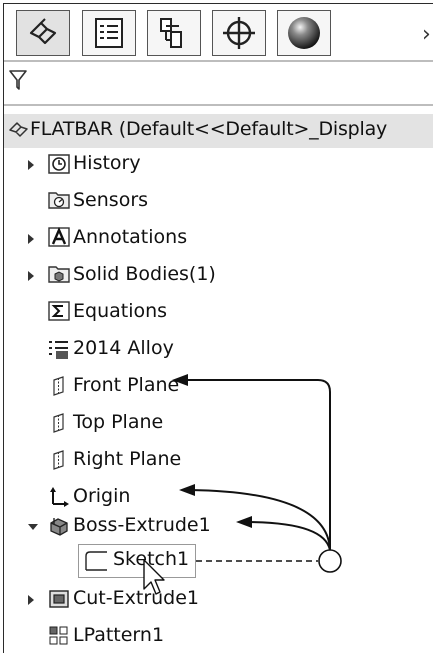 This screenshot has height=656, width=433. What do you see at coordinates (127, 459) in the screenshot?
I see `tree-item-label: Right Plane` at bounding box center [127, 459].